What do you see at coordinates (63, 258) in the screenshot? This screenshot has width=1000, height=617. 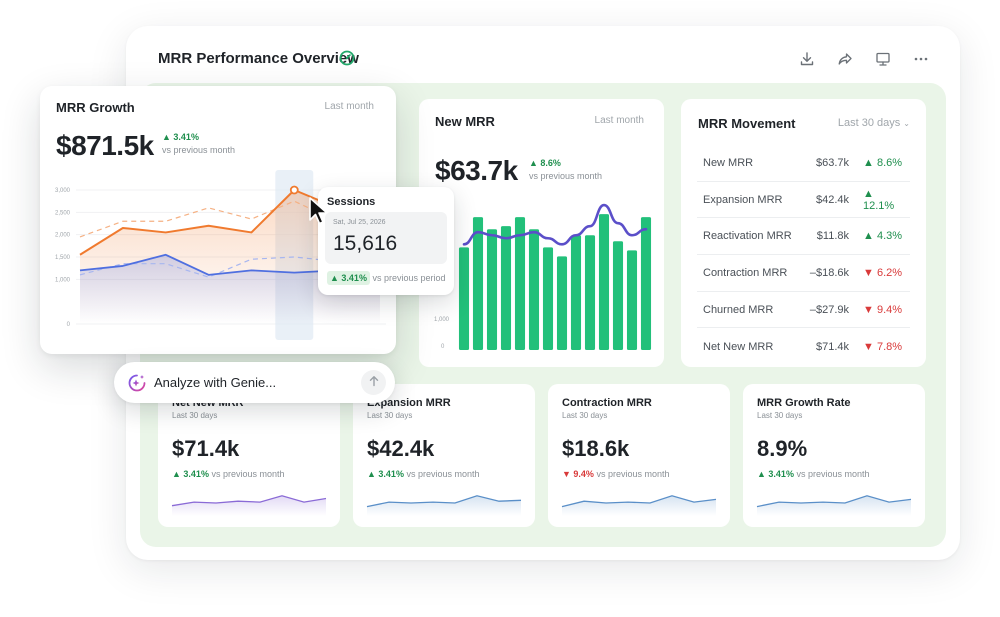 I see `y-tick-label: 1,500` at bounding box center [63, 258].